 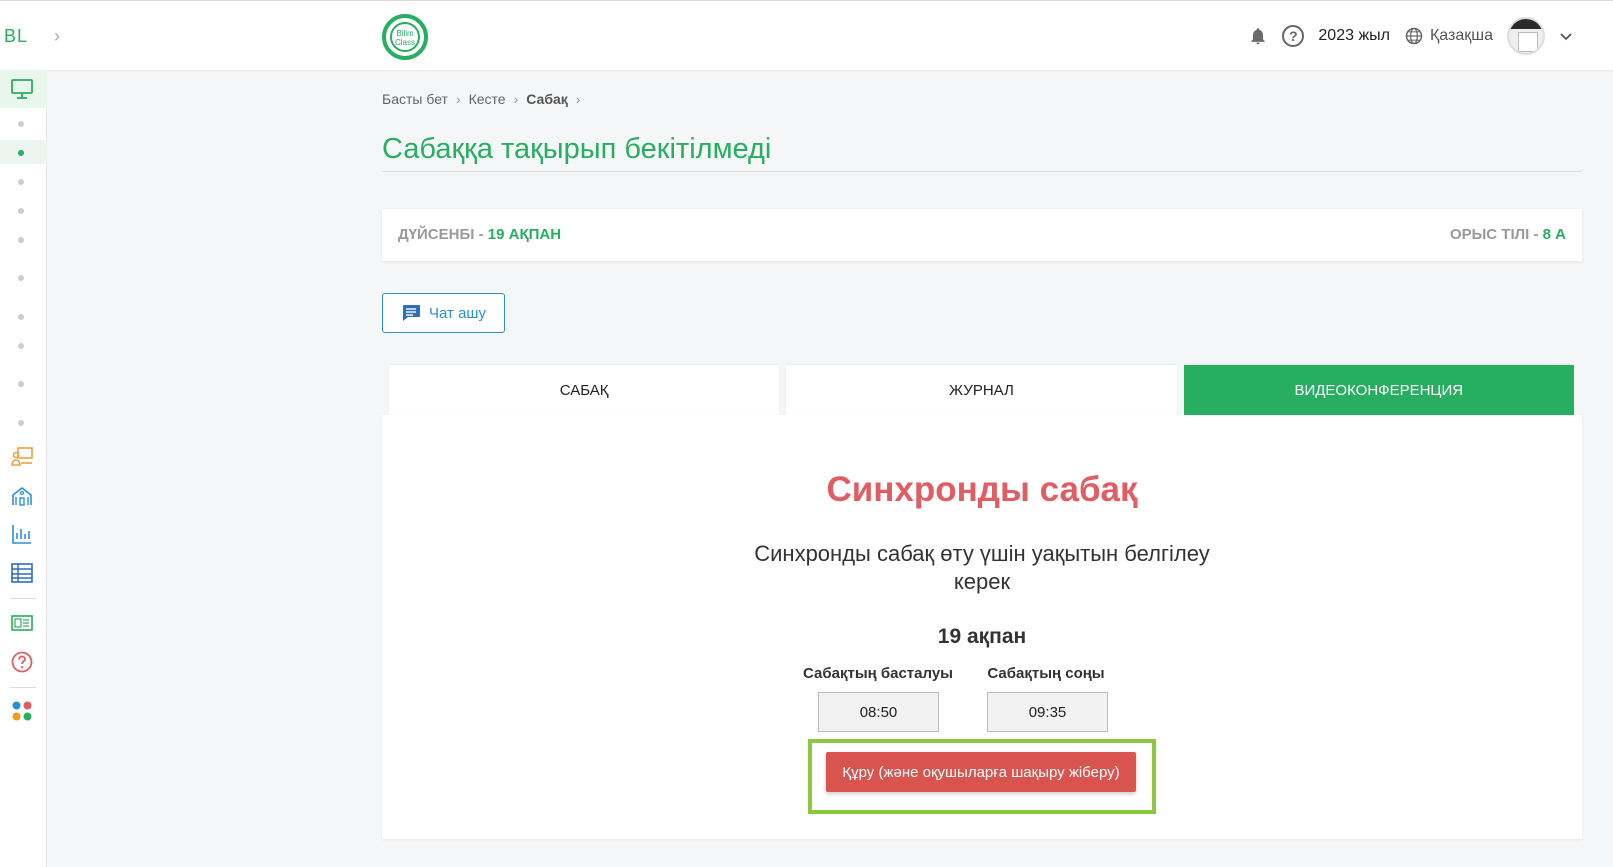 What do you see at coordinates (1047, 712) in the screenshot?
I see `end-time-input` at bounding box center [1047, 712].